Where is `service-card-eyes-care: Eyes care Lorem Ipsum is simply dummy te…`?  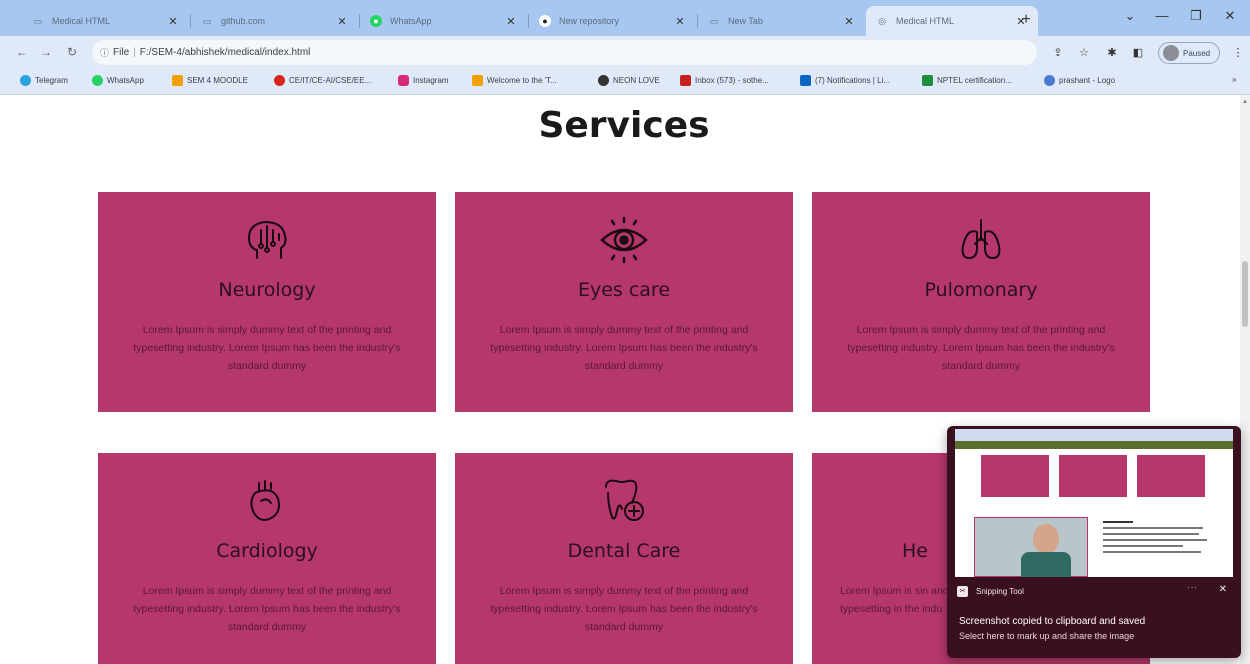 service-card-eyes-care: Eyes care Lorem Ipsum is simply dummy te… is located at coordinates (624, 302).